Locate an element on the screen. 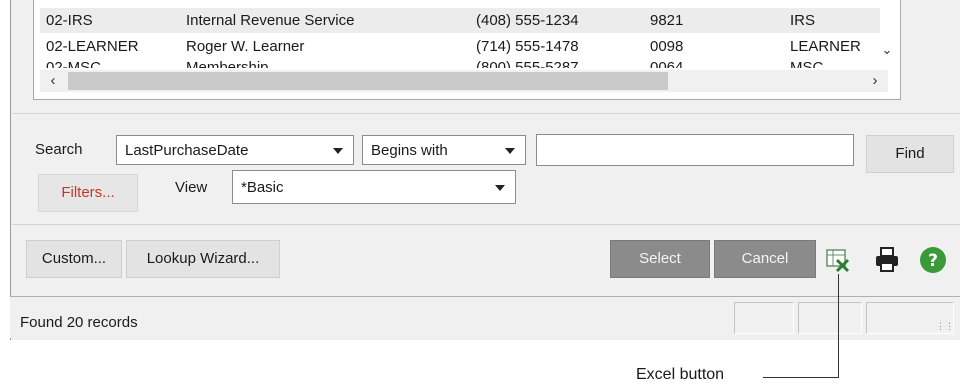 This screenshot has width=960, height=386. view-label: View is located at coordinates (191, 187).